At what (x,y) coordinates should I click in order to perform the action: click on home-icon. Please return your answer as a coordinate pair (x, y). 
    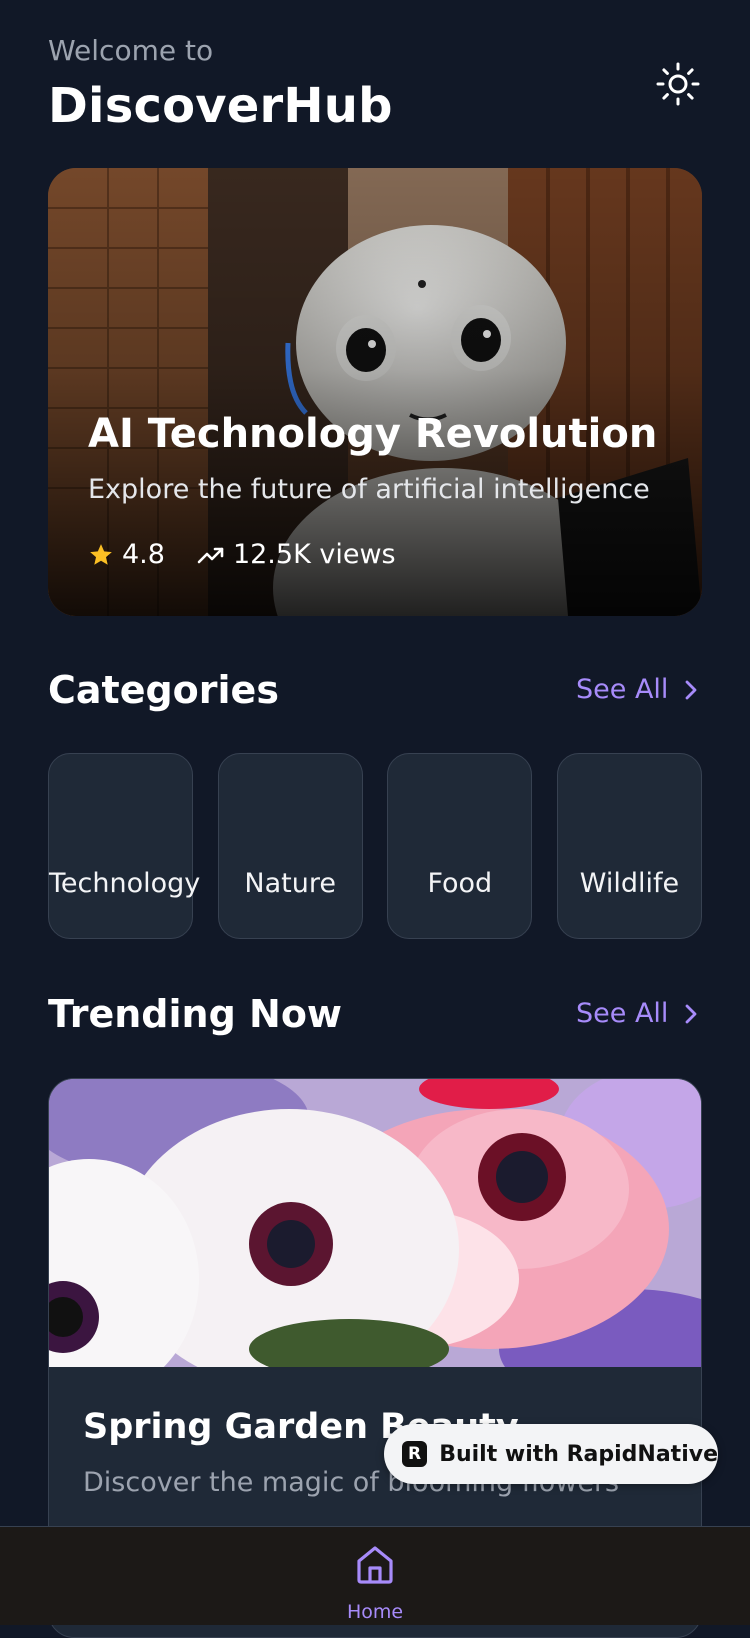
    Looking at the image, I should click on (375, 1565).